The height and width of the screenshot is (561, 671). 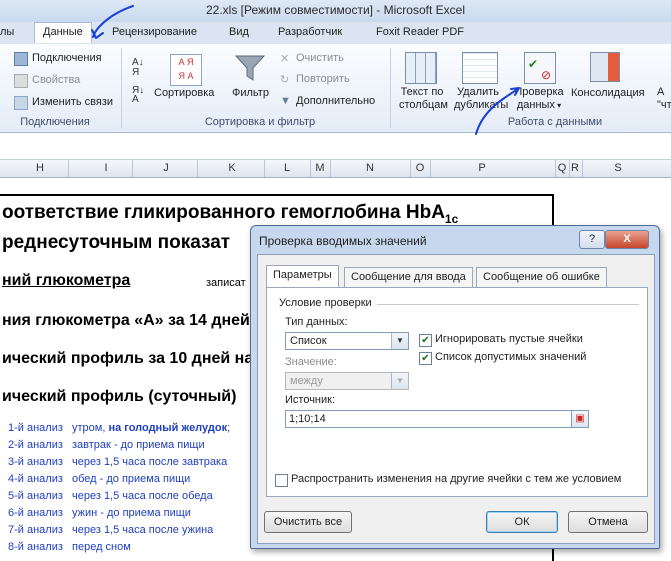 What do you see at coordinates (67, 58) in the screenshot?
I see `connections-button: Подключения` at bounding box center [67, 58].